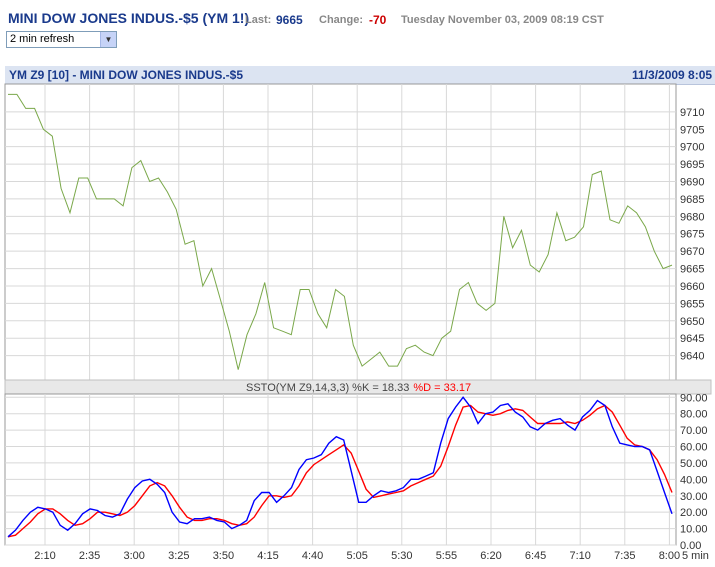  What do you see at coordinates (341, 20) in the screenshot?
I see `change-label: Change:` at bounding box center [341, 20].